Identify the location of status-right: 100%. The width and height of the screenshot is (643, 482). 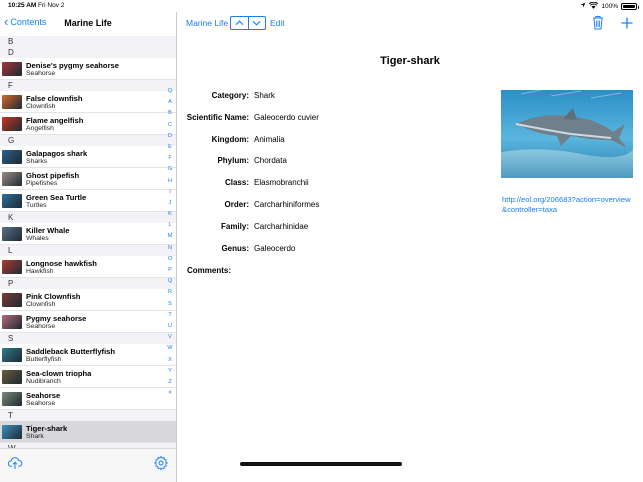
(609, 6).